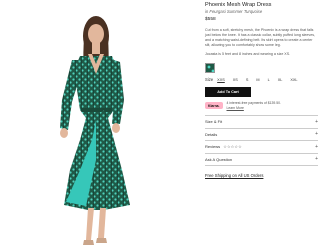 The height and width of the screenshot is (252, 320). What do you see at coordinates (280, 80) in the screenshot?
I see `size-option-xl: XL` at bounding box center [280, 80].